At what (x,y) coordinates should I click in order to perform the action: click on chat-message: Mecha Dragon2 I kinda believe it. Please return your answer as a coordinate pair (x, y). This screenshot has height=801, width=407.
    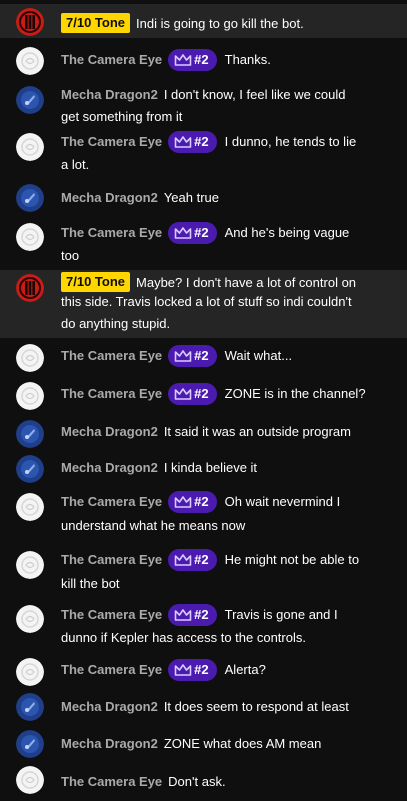
    Looking at the image, I should click on (203, 468).